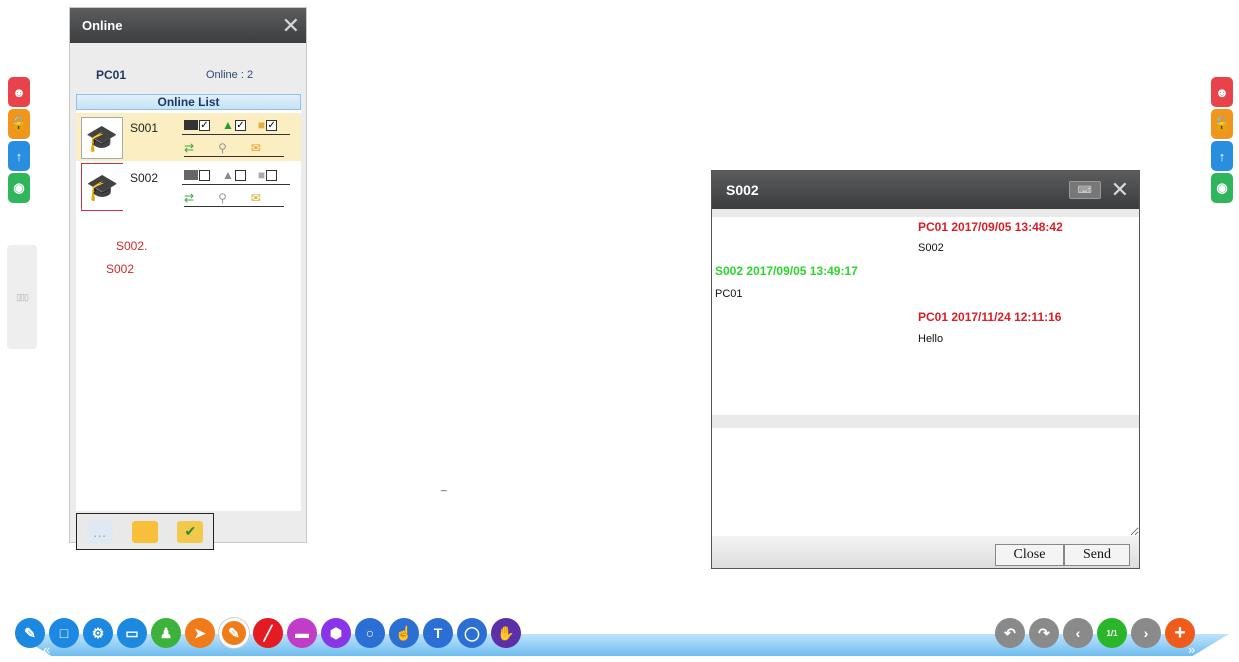  I want to click on pen-icon: ✎, so click(234, 633).